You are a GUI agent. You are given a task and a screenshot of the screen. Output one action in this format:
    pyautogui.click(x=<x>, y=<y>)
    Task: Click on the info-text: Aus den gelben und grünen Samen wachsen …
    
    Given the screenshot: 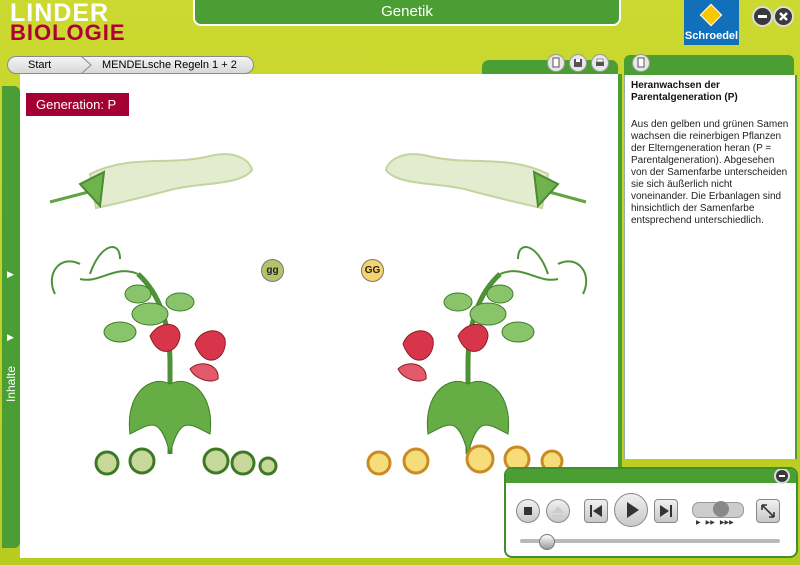 What is the action you would take?
    pyautogui.click(x=710, y=172)
    